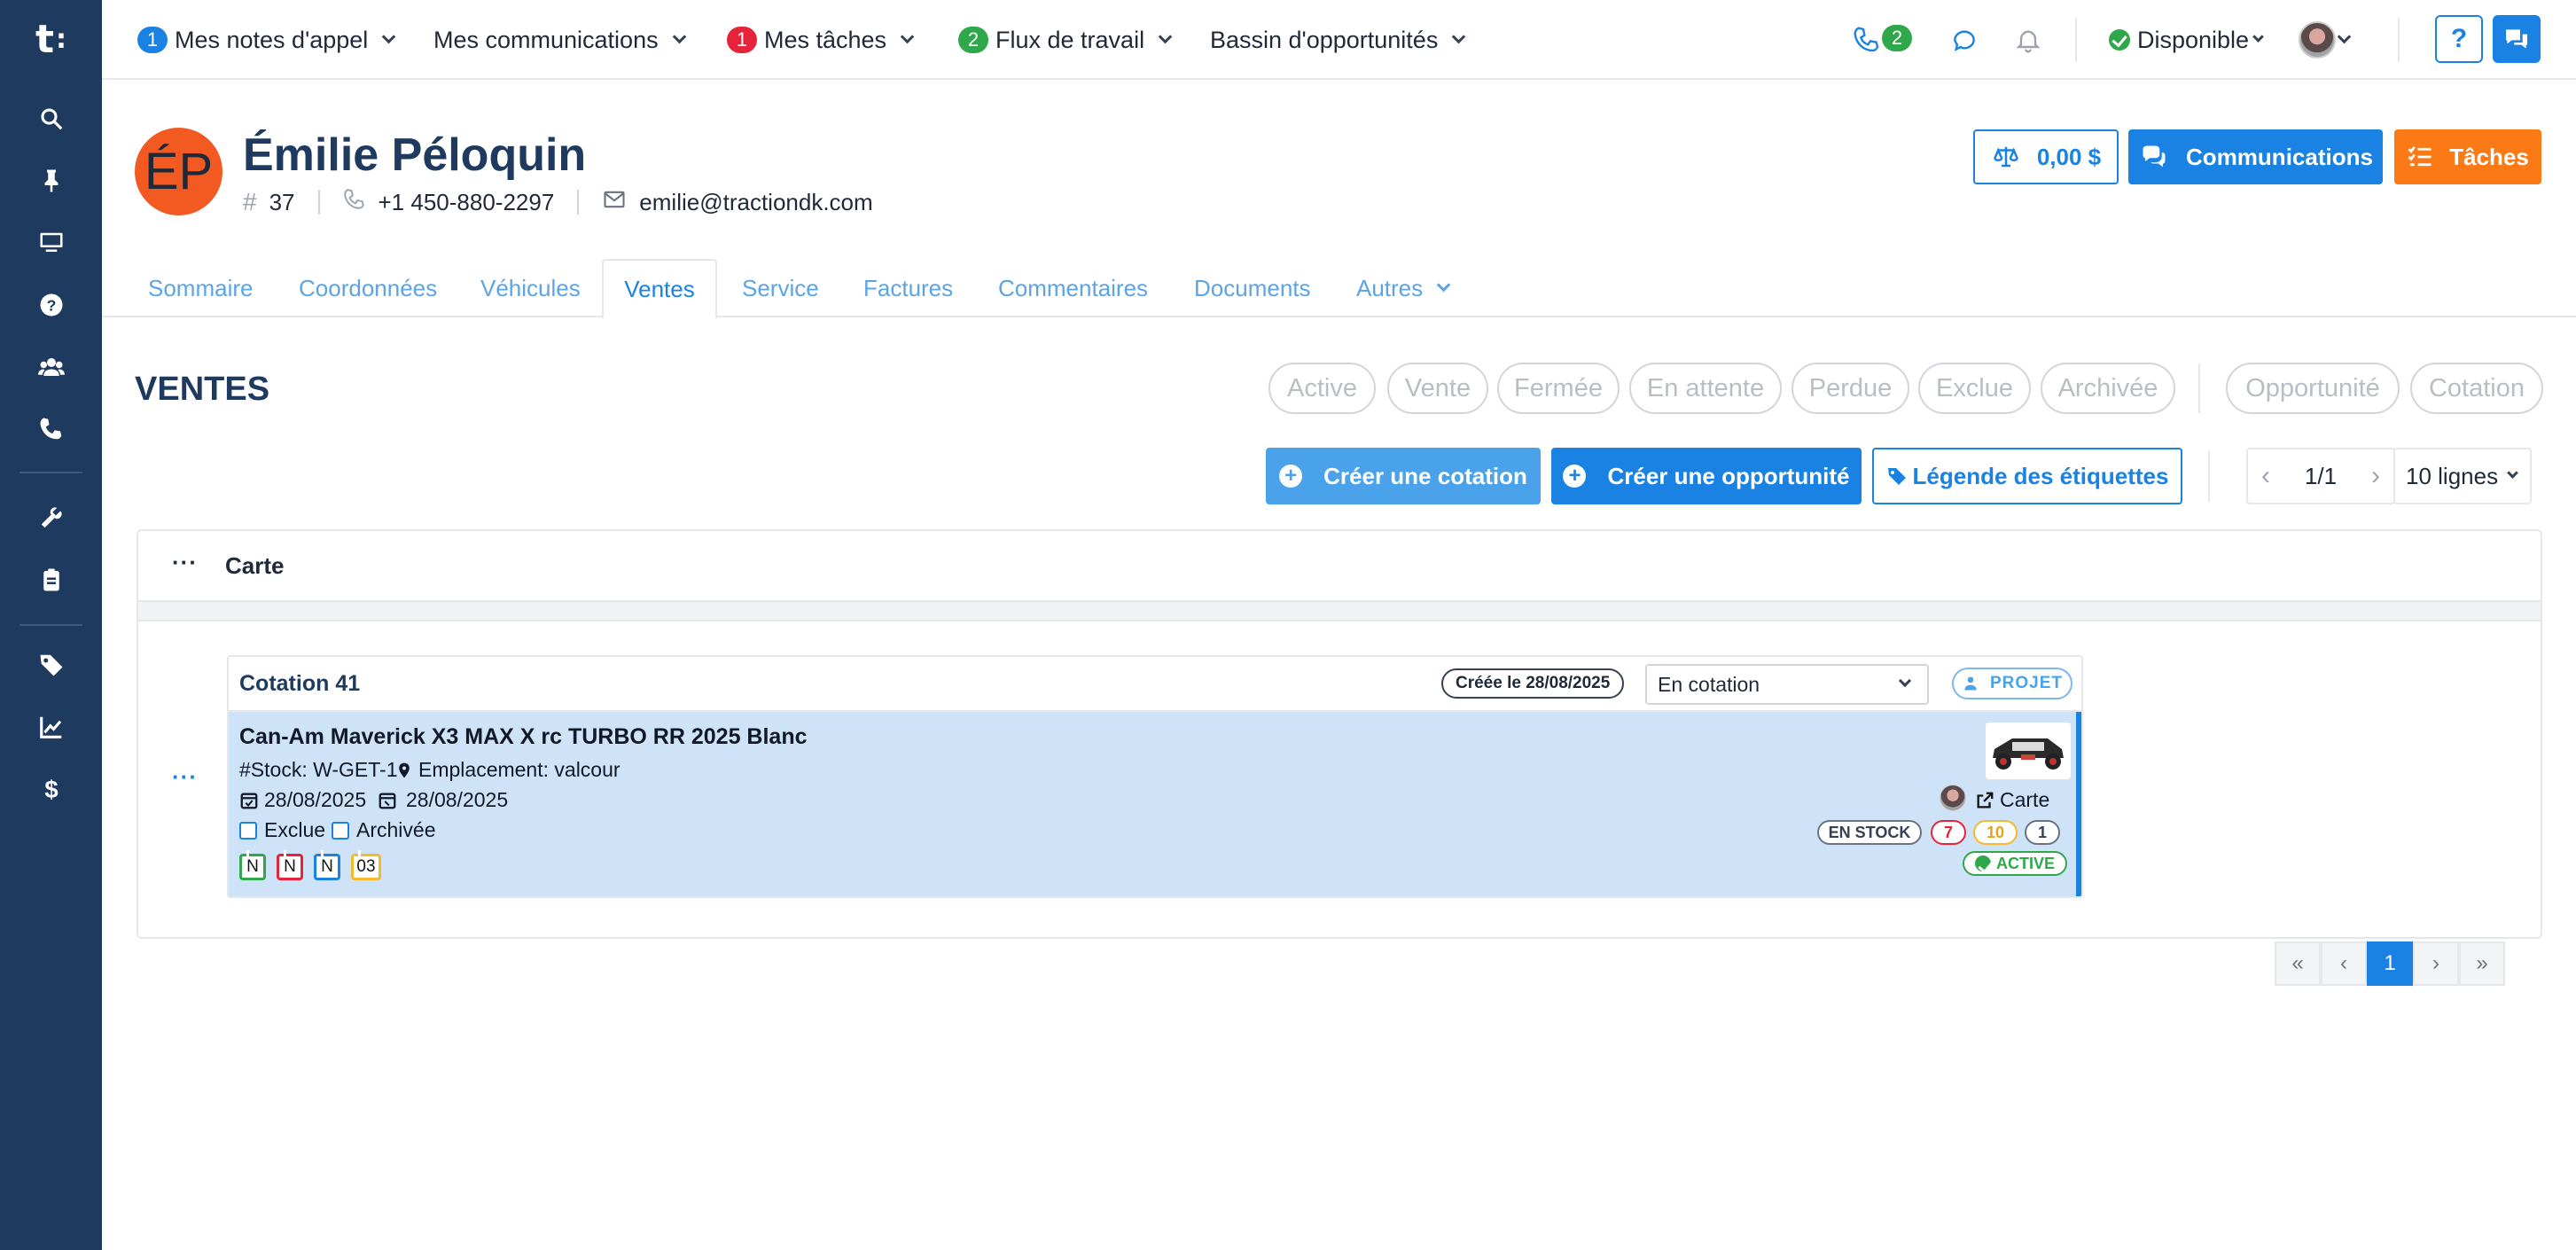  I want to click on archivee-checkbox: Archivée, so click(383, 830).